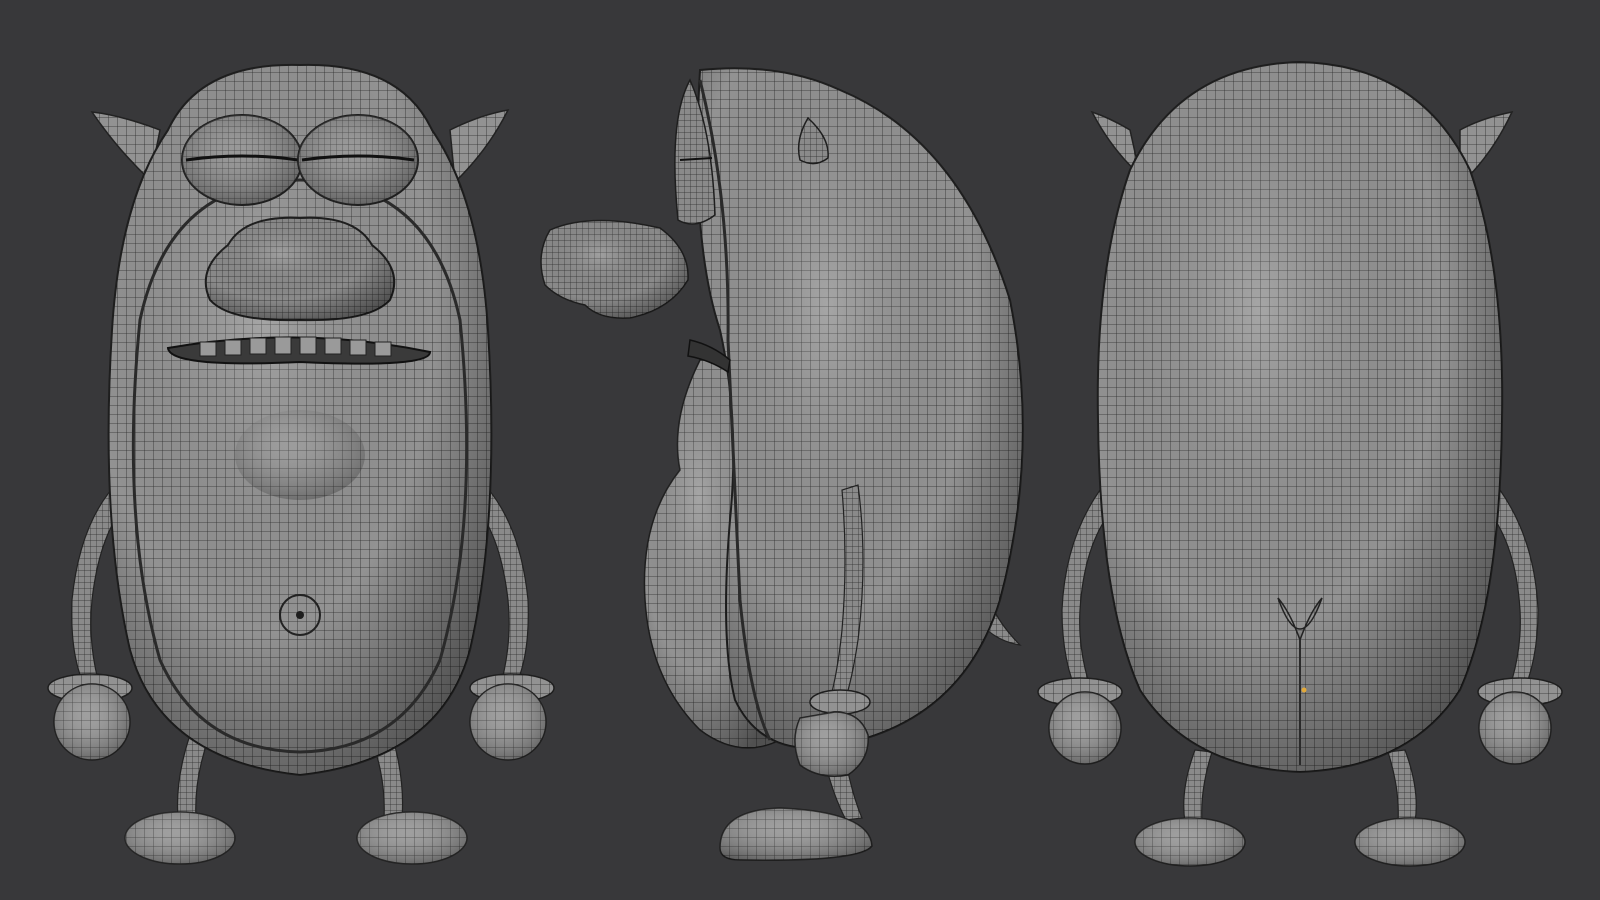  Describe the element at coordinates (1402, 786) in the screenshot. I see `back-right-leg` at that location.